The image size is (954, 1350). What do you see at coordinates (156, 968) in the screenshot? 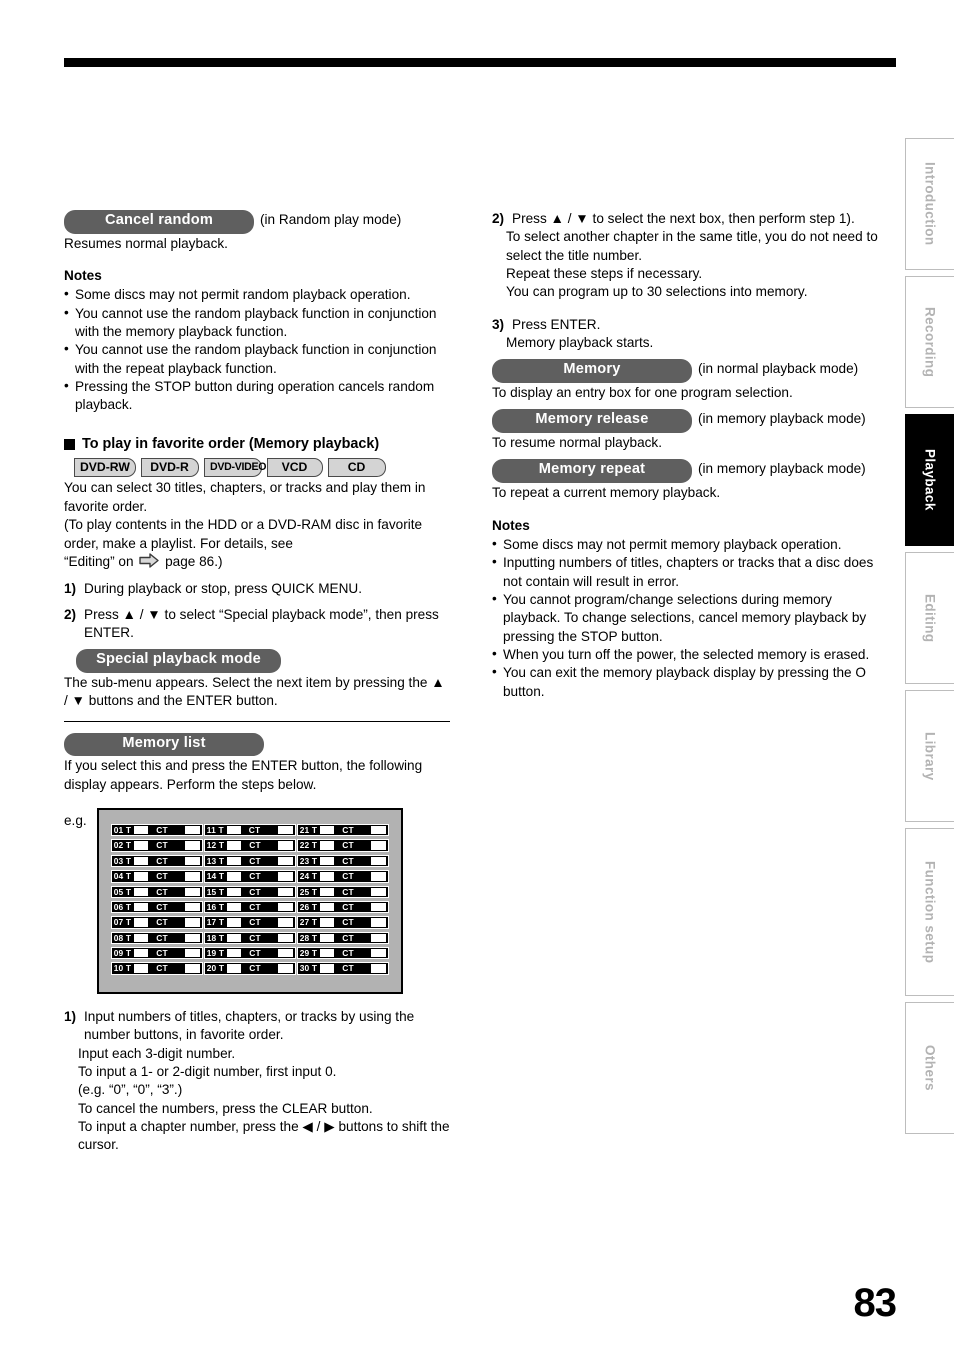
I see `memory-list-entry-row: 10 T CT` at bounding box center [156, 968].